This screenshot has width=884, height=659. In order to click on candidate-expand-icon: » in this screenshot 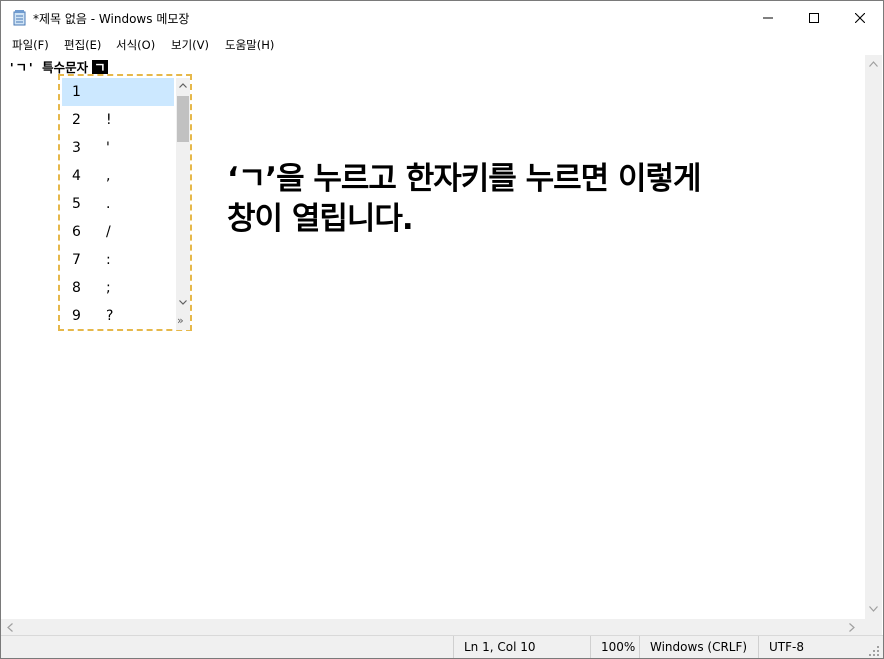, I will do `click(180, 320)`.